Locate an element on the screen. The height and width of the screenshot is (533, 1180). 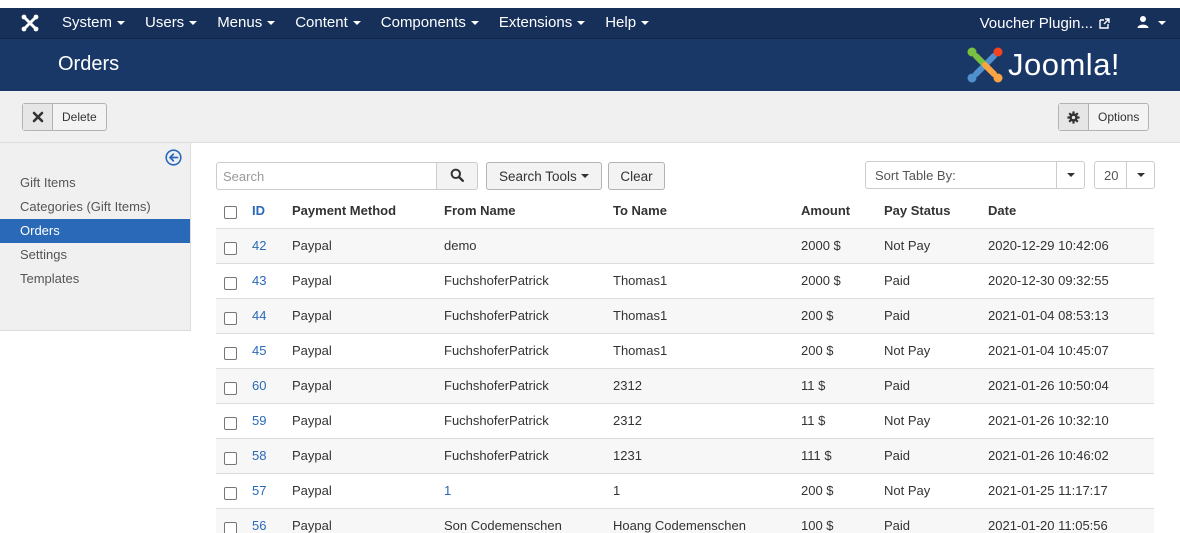
search-tools-button: Search Tools is located at coordinates (544, 176).